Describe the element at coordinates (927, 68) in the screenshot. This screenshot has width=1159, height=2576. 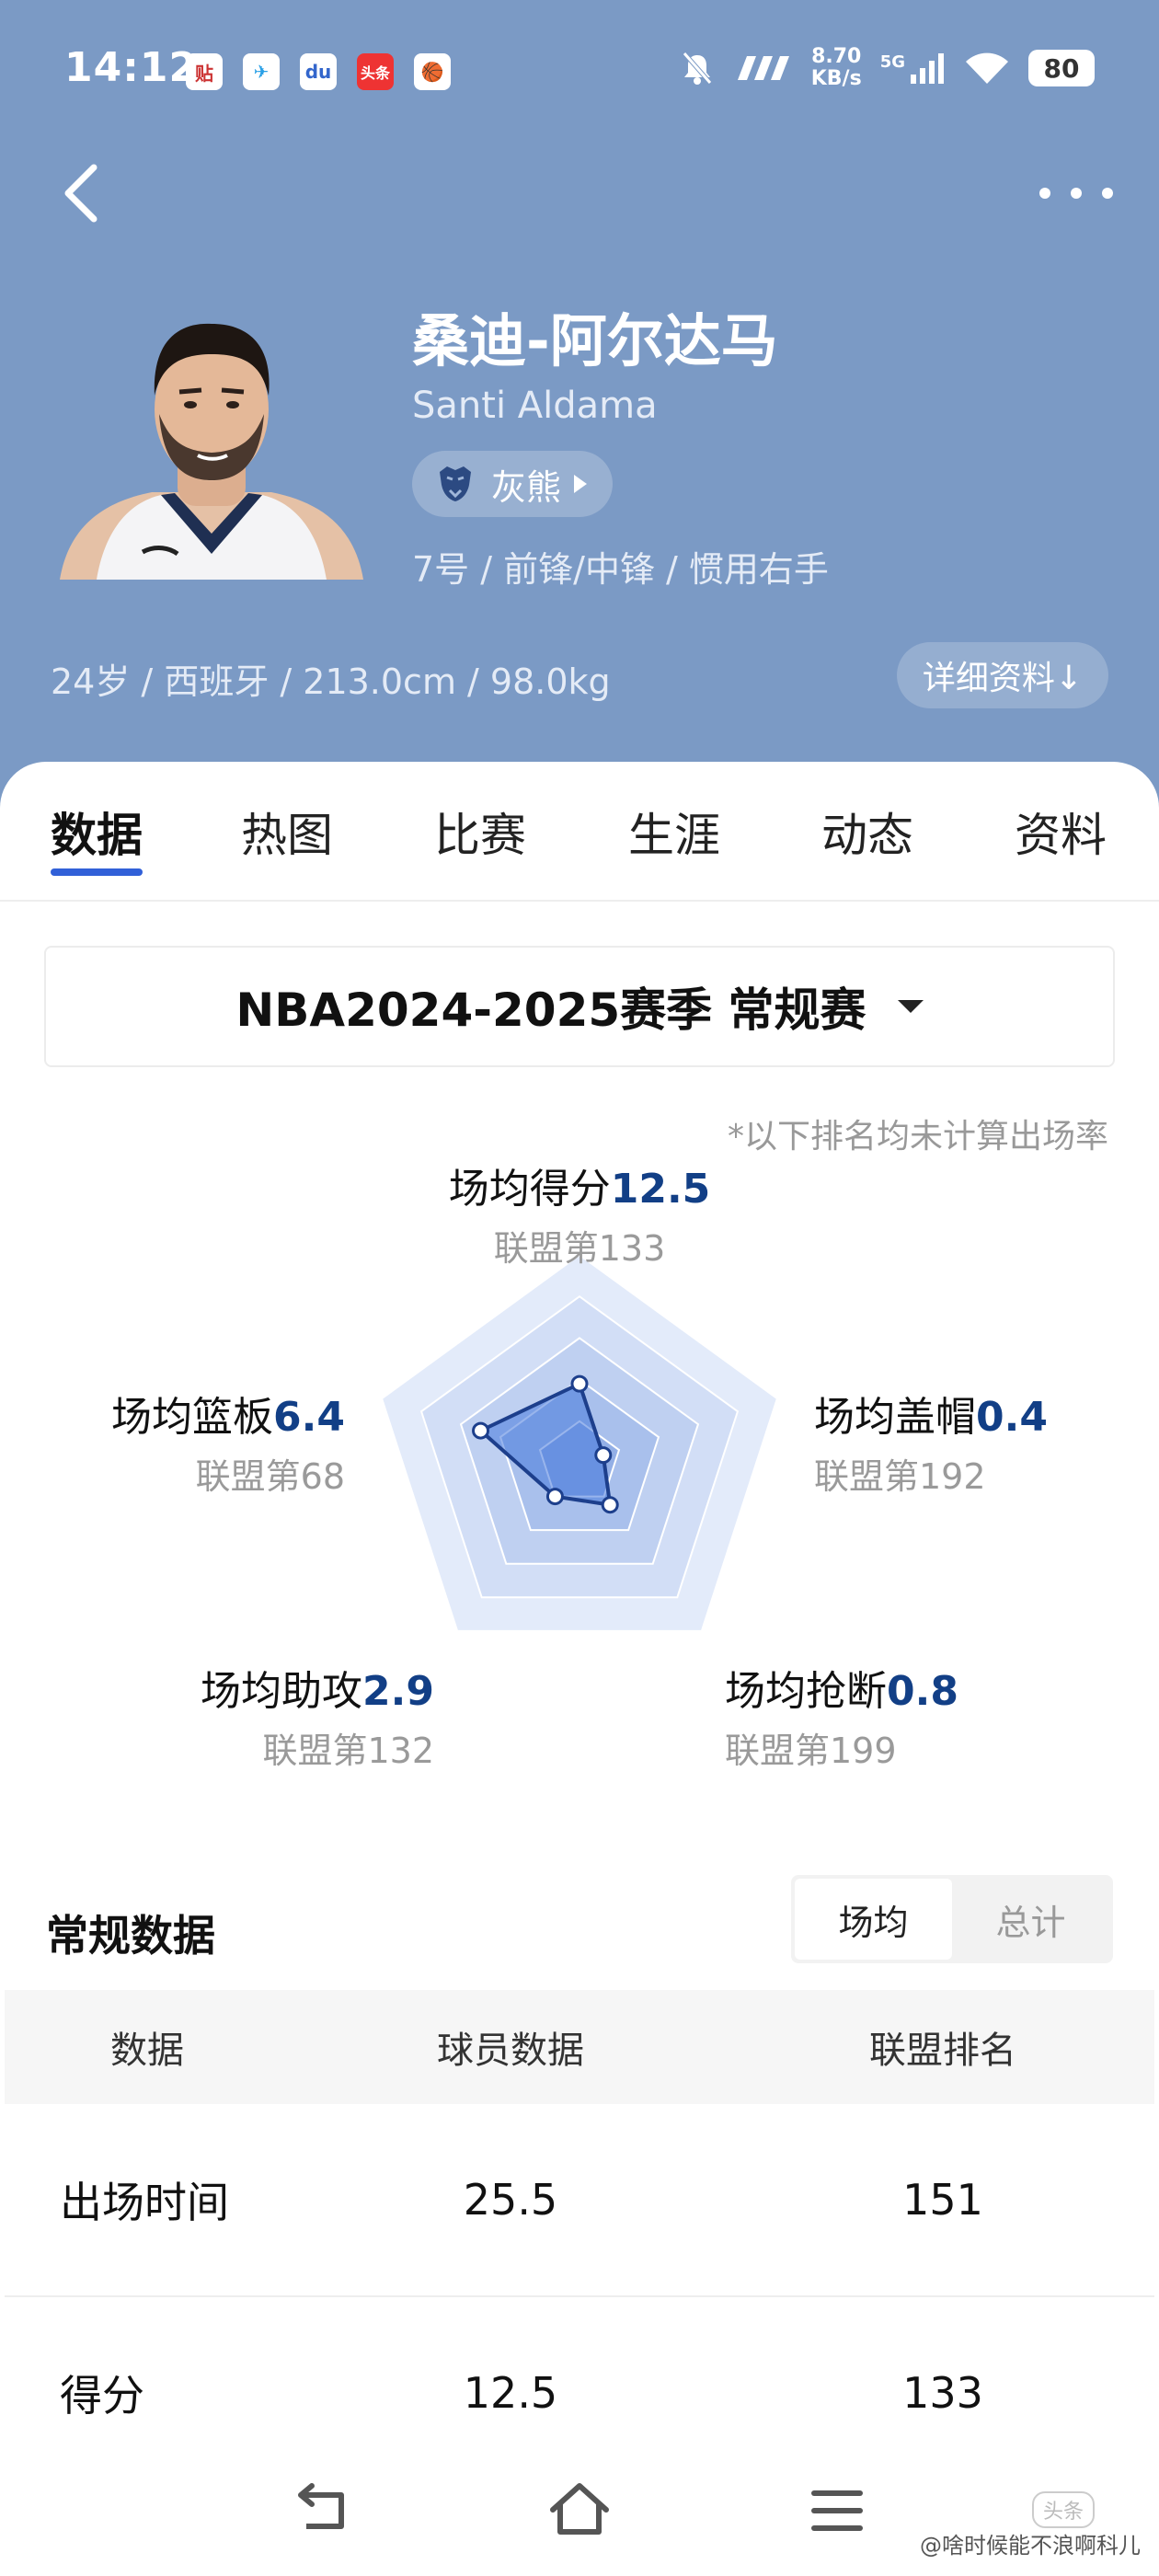
I see `signal-bars-icon` at that location.